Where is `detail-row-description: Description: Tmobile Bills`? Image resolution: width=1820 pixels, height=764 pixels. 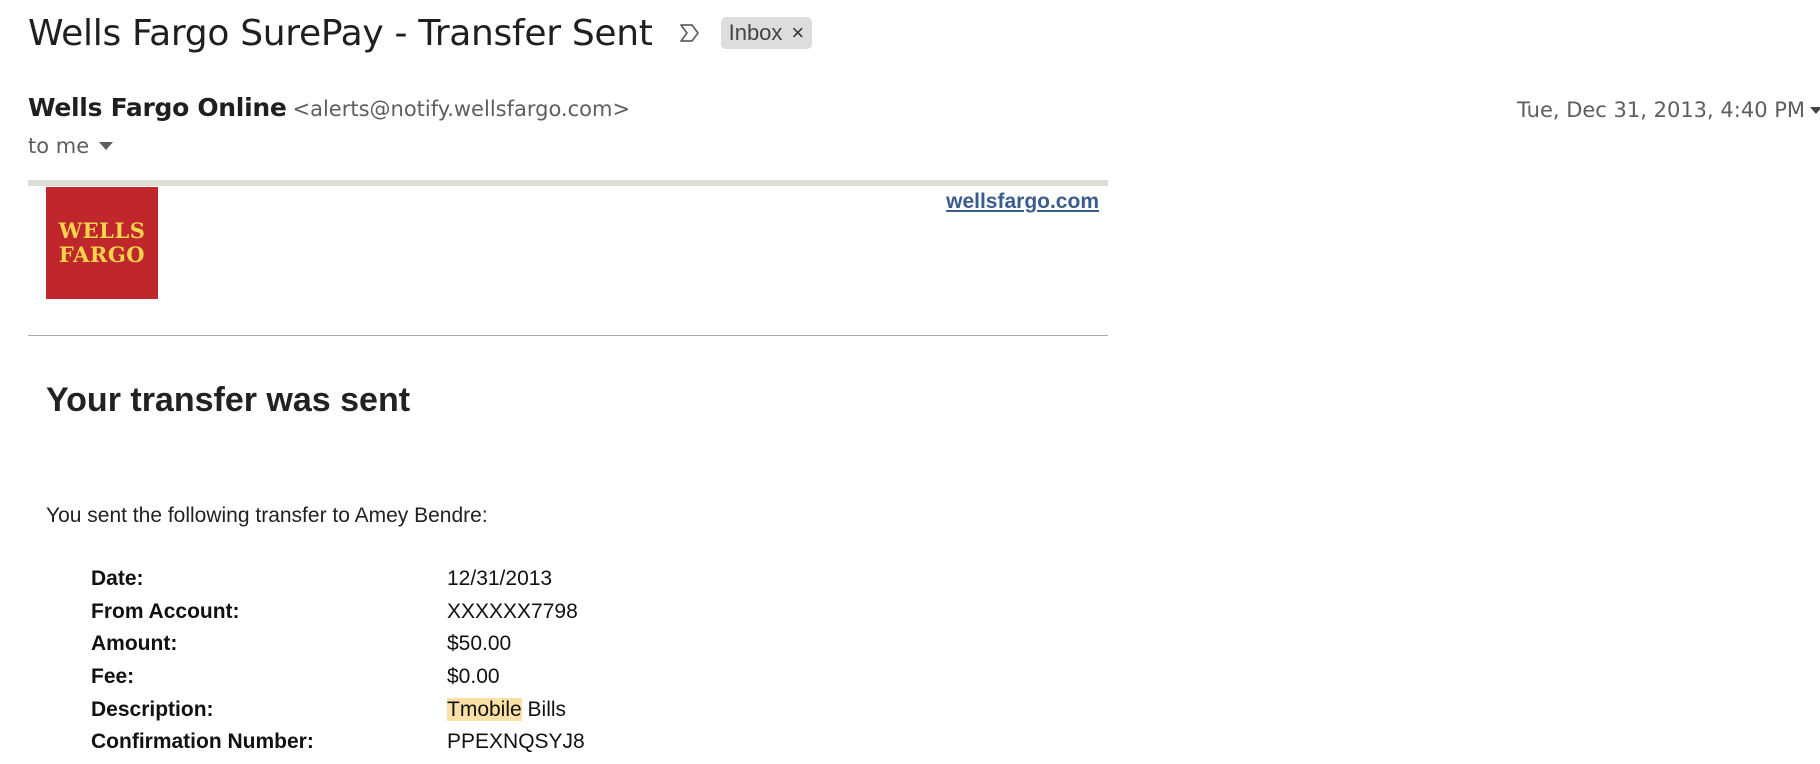
detail-row-description: Description: Tmobile Bills is located at coordinates (338, 709).